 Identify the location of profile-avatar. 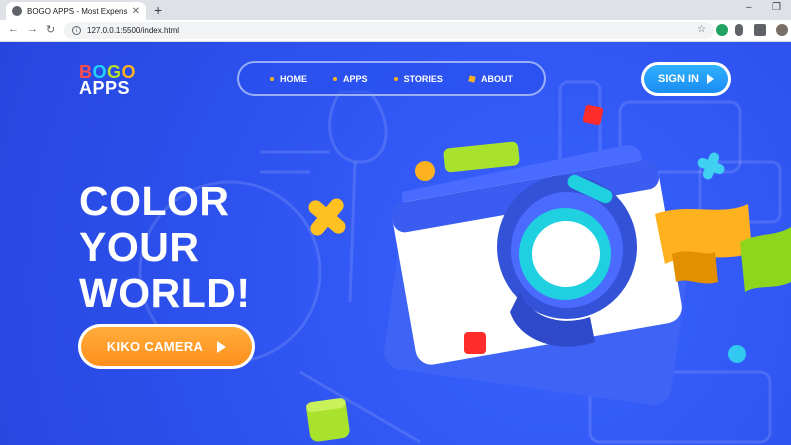
(782, 30).